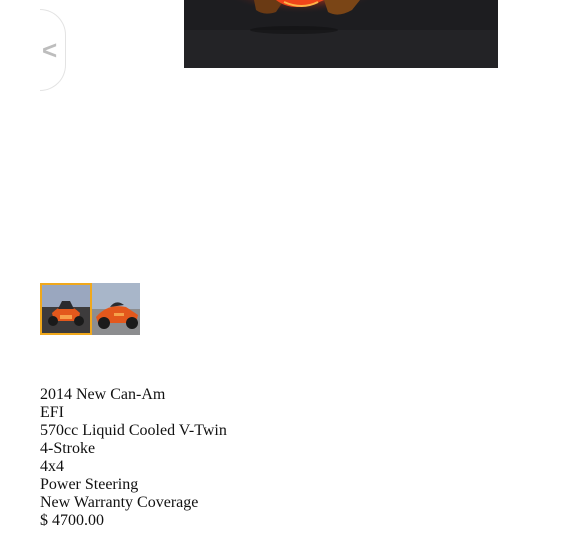 This screenshot has width=583, height=533. Describe the element at coordinates (133, 430) in the screenshot. I see `engine-spec: 570cc Liquid Cooled V-Twin` at that location.